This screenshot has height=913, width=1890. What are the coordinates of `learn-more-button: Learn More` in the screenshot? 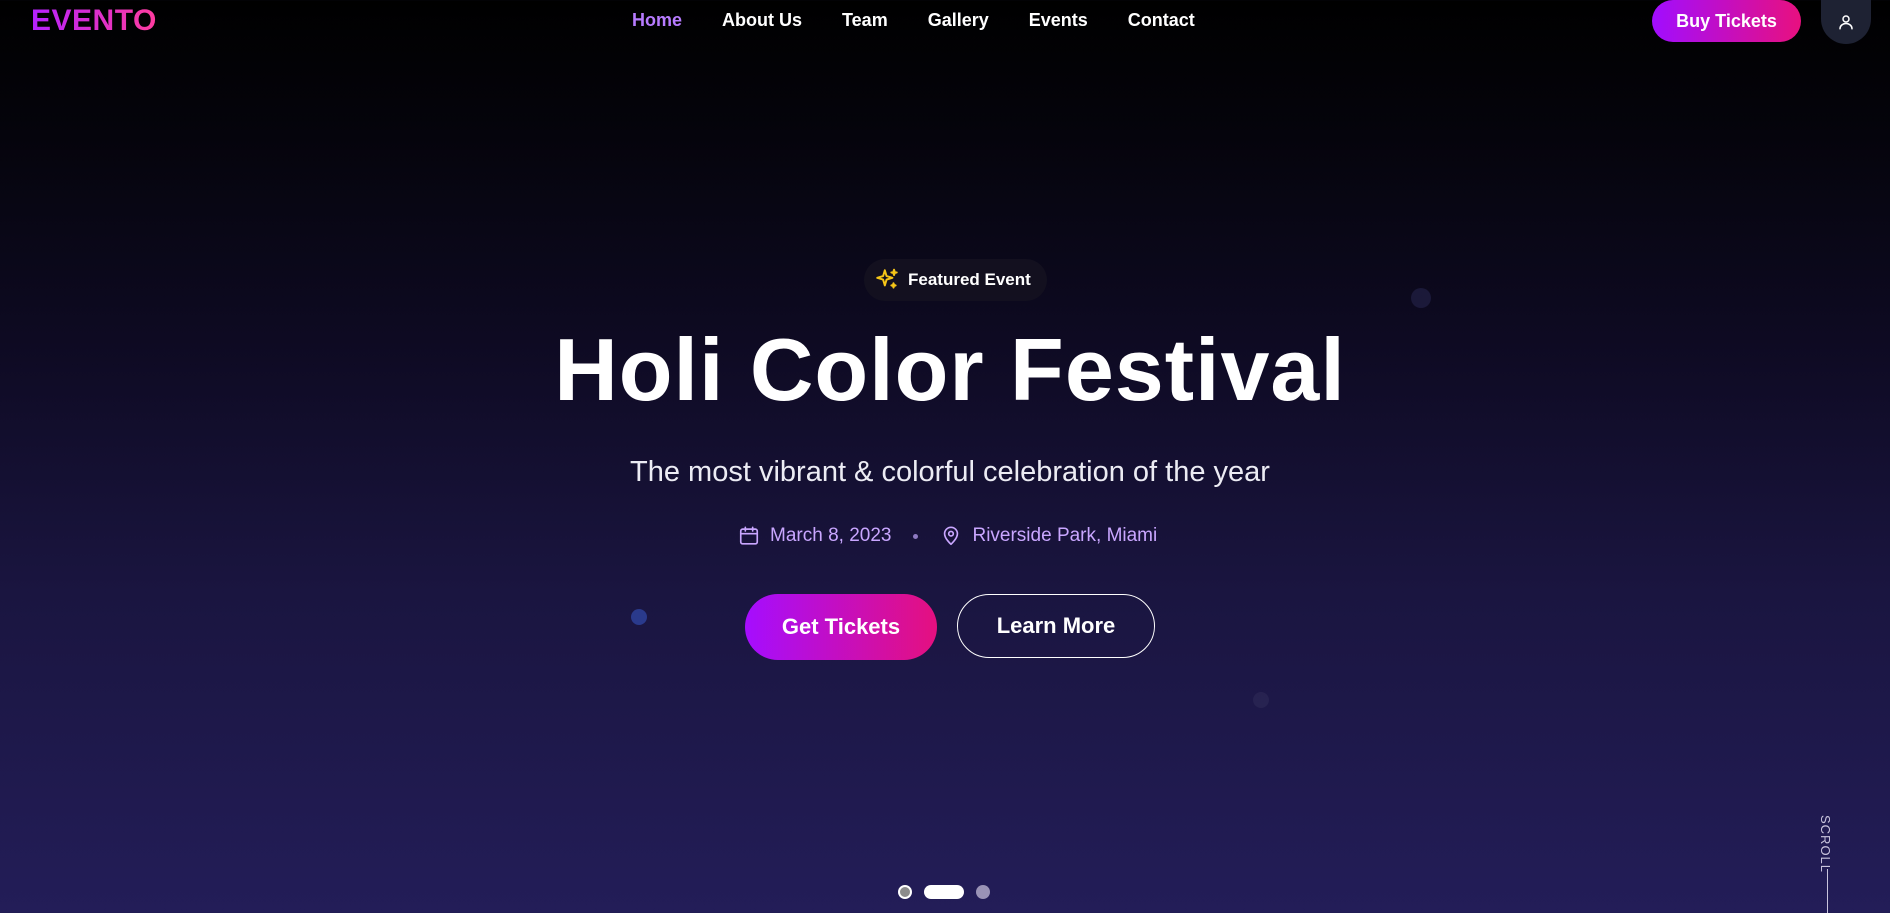 It's located at (1056, 626).